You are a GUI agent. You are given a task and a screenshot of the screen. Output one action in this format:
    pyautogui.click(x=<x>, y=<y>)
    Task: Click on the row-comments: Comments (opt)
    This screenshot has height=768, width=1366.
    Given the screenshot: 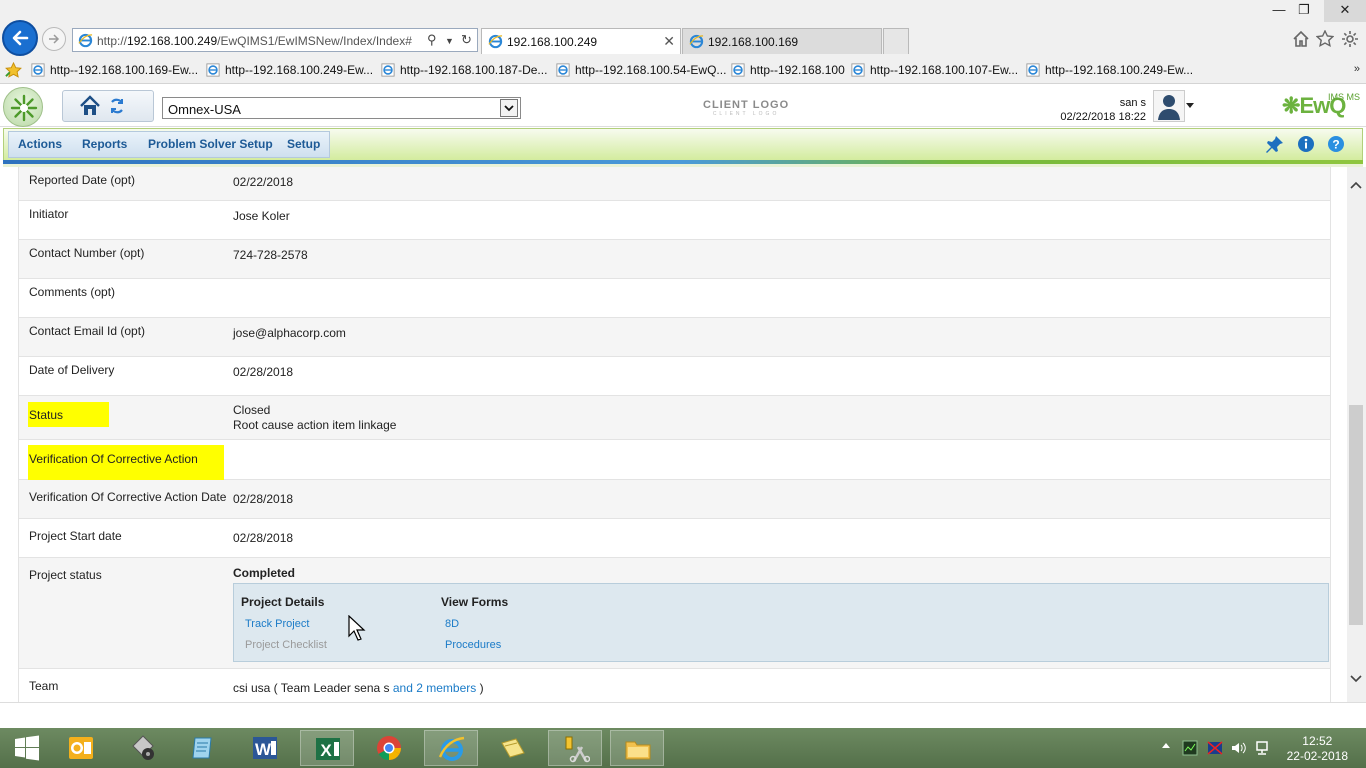 What is the action you would take?
    pyautogui.click(x=674, y=298)
    